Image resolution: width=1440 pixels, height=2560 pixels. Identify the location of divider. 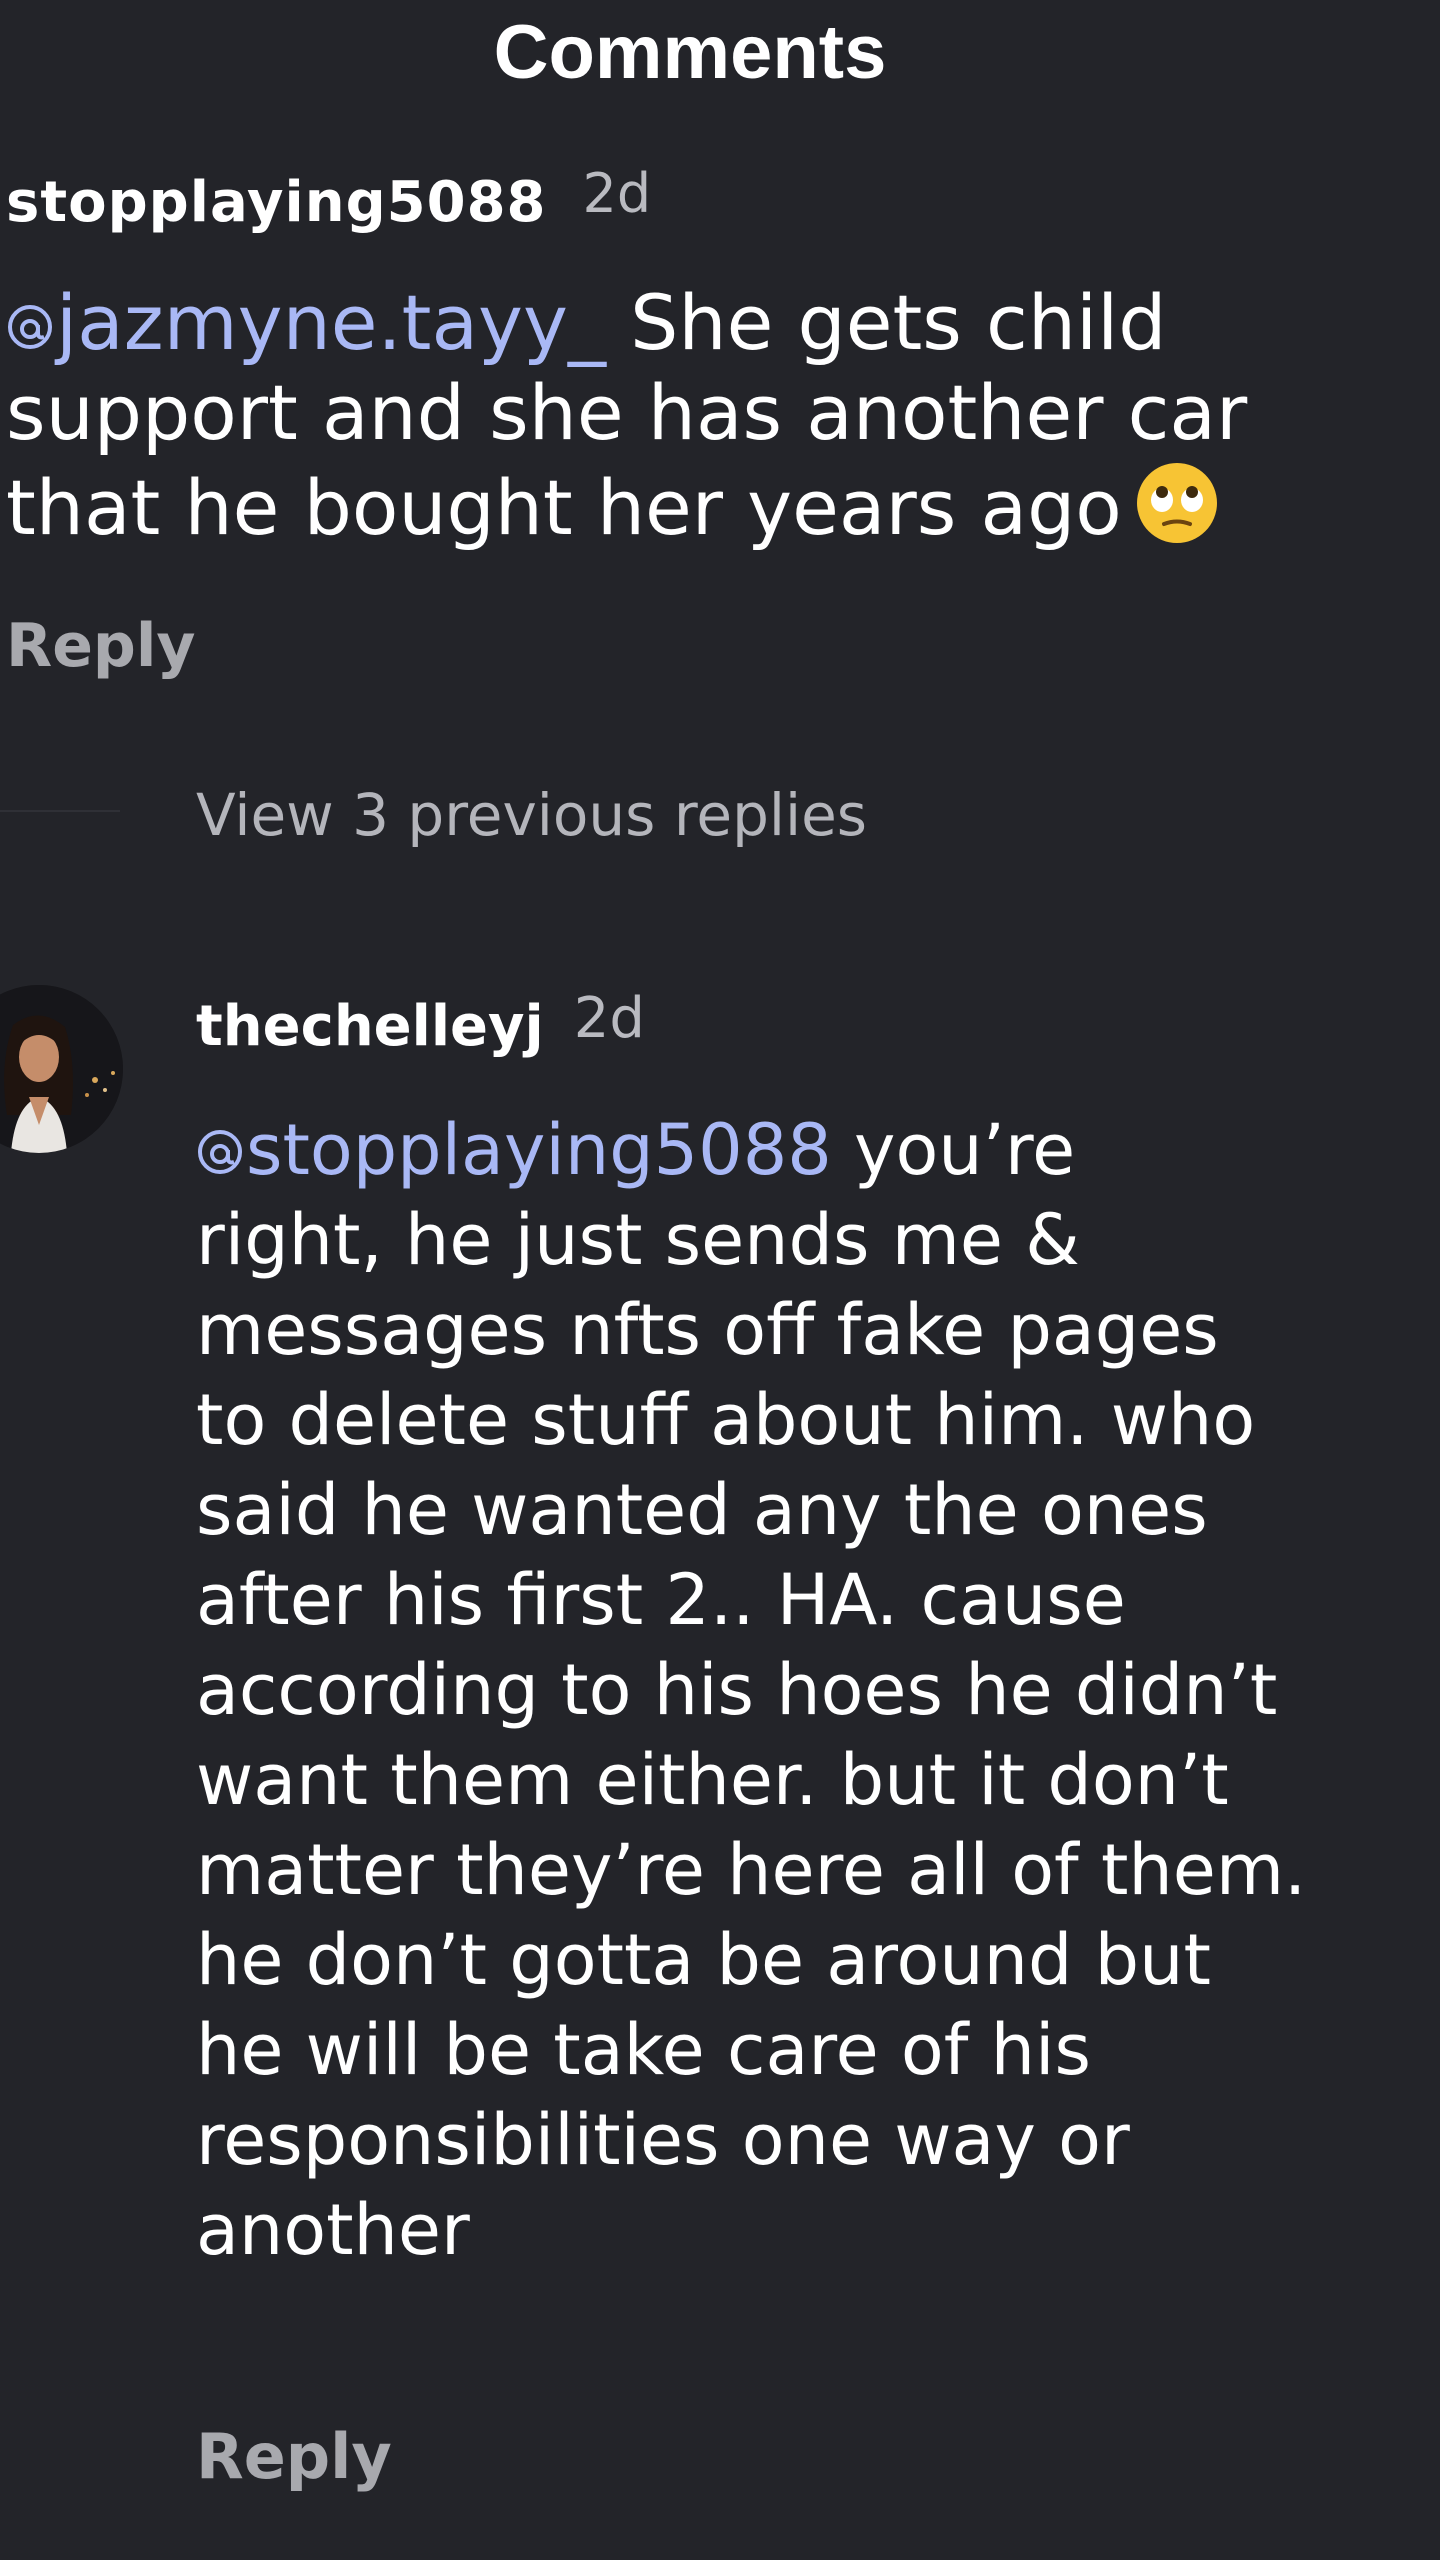
(60, 811).